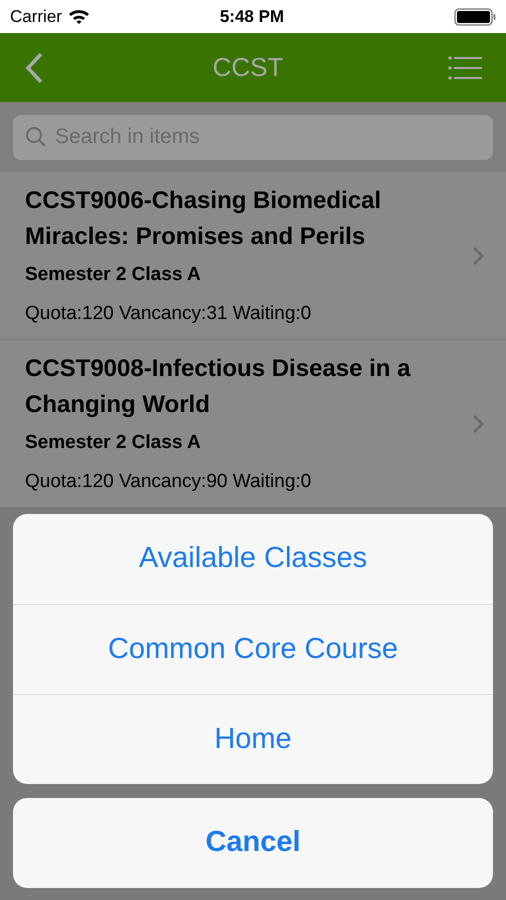  Describe the element at coordinates (475, 17) in the screenshot. I see `battery-icon` at that location.